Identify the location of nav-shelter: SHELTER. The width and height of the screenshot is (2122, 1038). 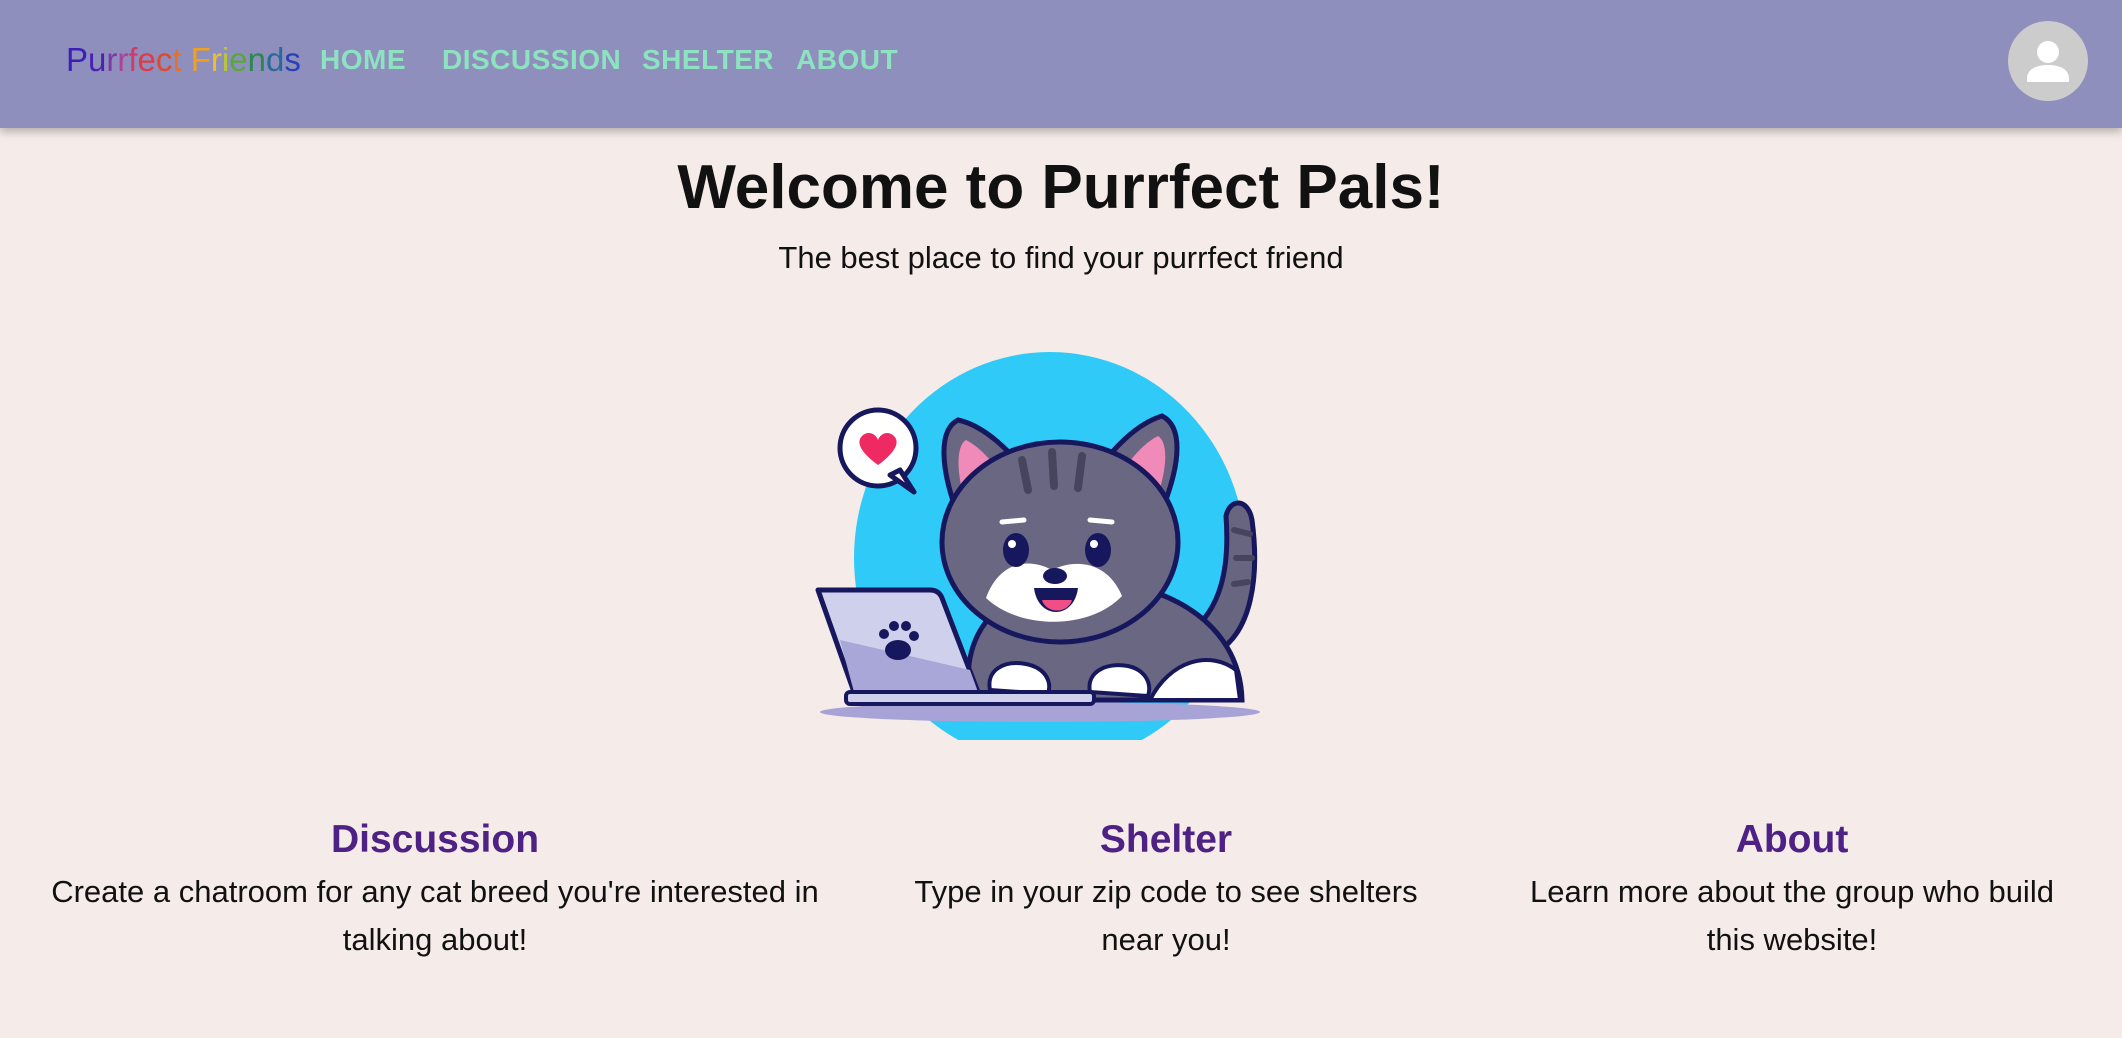
(708, 60).